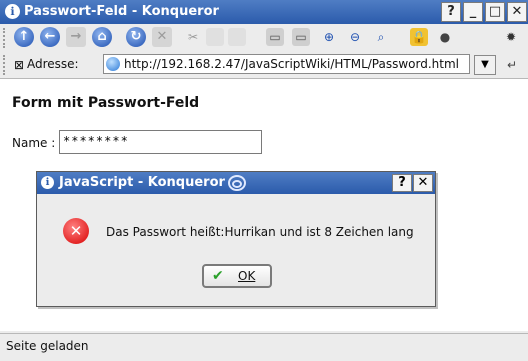  Describe the element at coordinates (264, 12) in the screenshot. I see `title-bar: ℹ Passwort-Feld - Konqueror ? _ □ ✕` at that location.